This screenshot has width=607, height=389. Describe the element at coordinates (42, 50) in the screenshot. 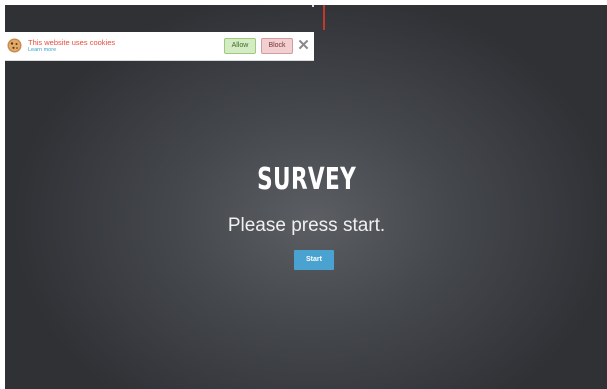

I see `learn-more-link: Learn more` at that location.